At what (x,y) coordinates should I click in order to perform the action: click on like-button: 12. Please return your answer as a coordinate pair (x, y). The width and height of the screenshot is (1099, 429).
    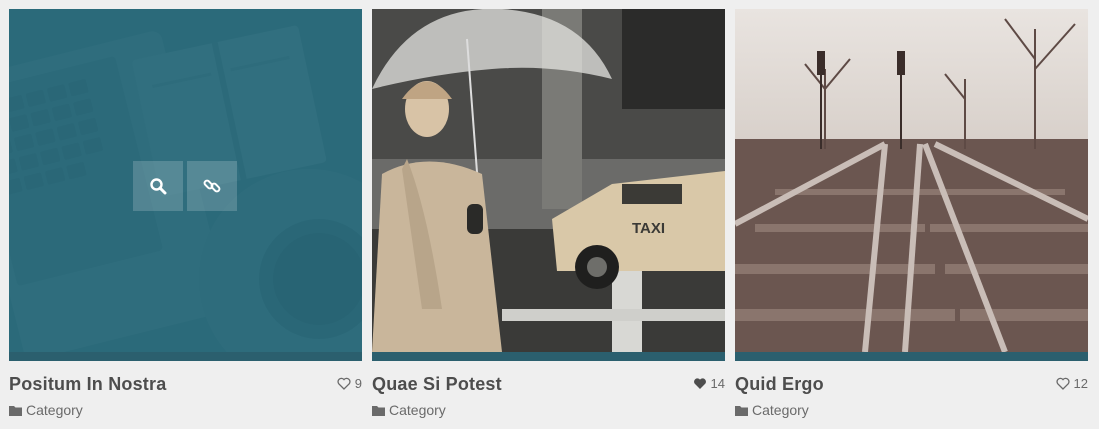
    Looking at the image, I should click on (1072, 383).